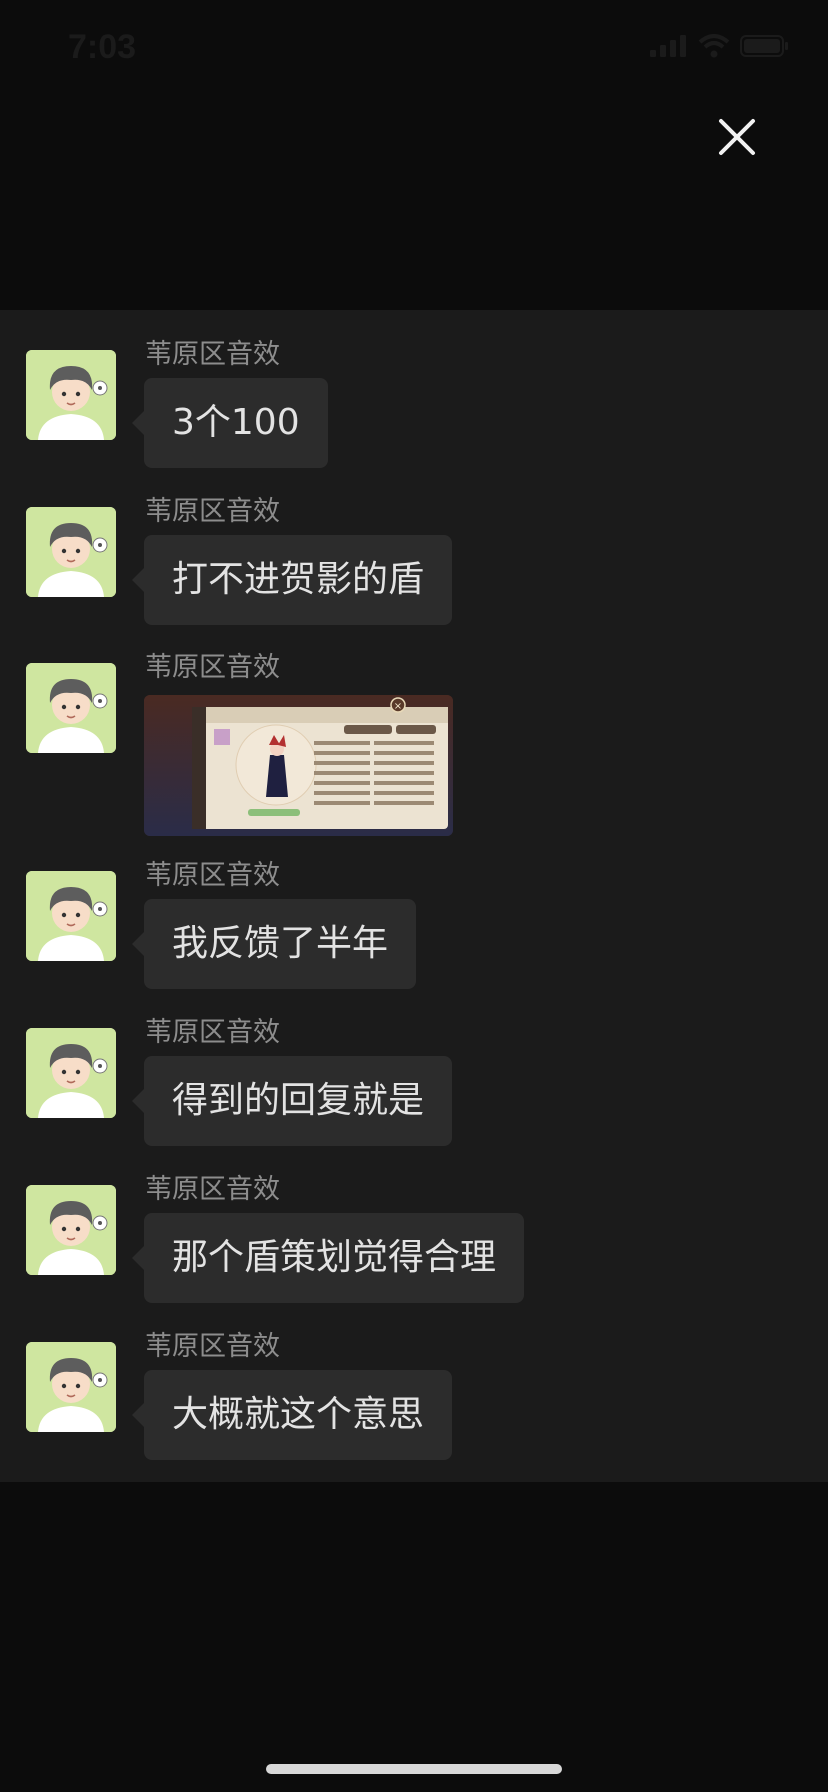  What do you see at coordinates (714, 46) in the screenshot?
I see `wifi-icon` at bounding box center [714, 46].